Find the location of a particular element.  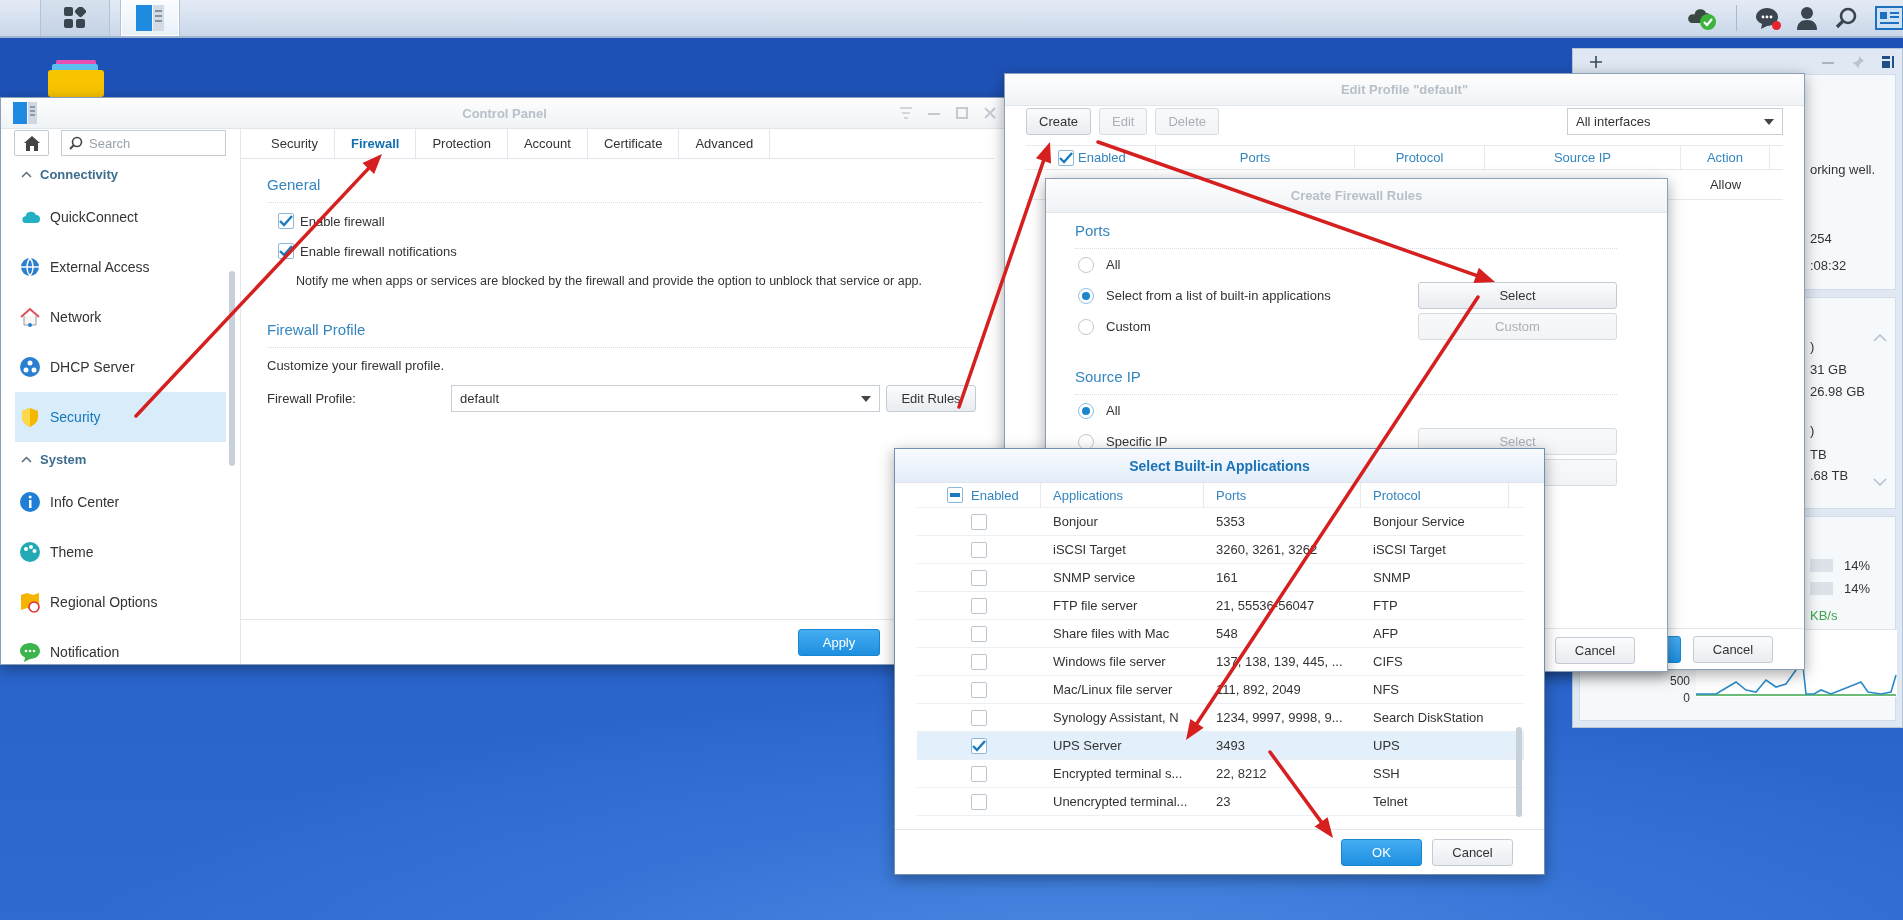

tab: Advanced is located at coordinates (725, 143).